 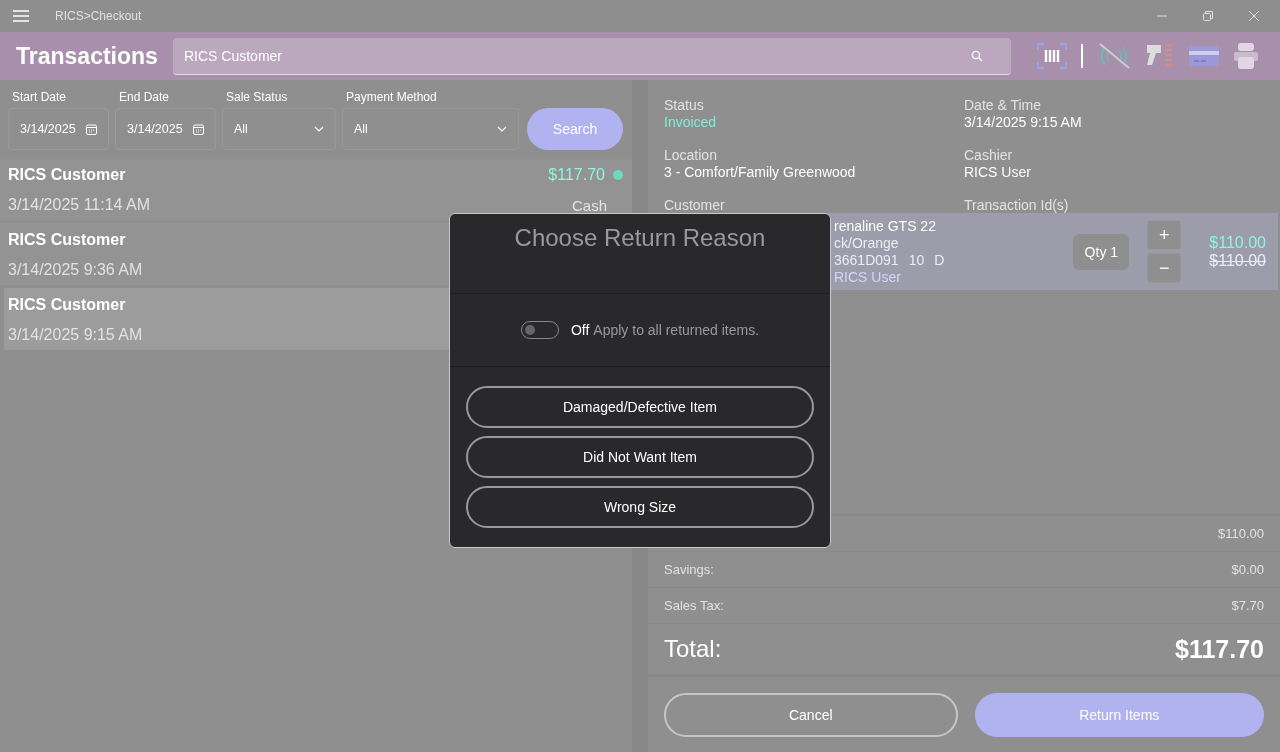 What do you see at coordinates (1101, 251) in the screenshot?
I see `quantity-button: Qty 1` at bounding box center [1101, 251].